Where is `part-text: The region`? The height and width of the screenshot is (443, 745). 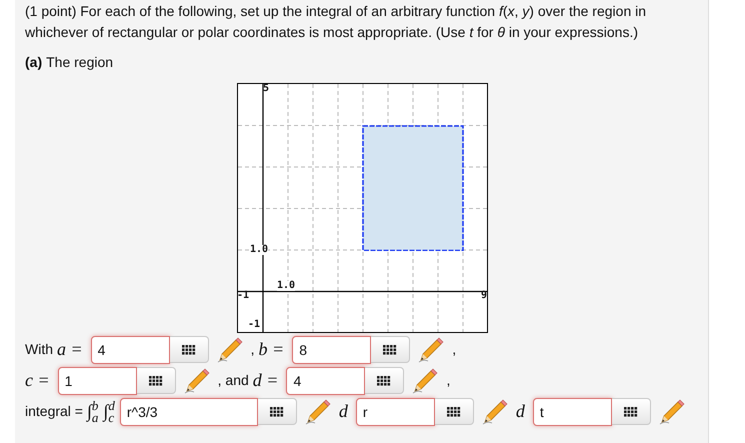
part-text: The region is located at coordinates (80, 62).